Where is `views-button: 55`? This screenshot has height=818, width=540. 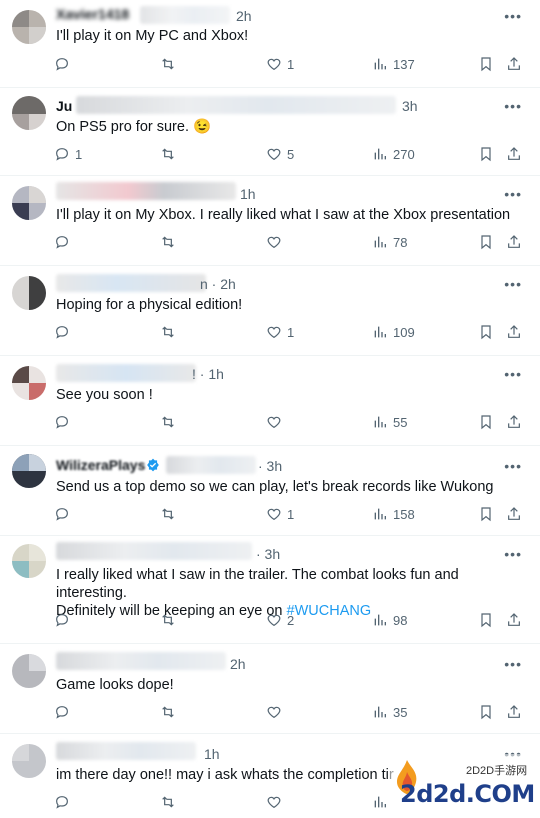
views-button: 55 is located at coordinates (389, 422).